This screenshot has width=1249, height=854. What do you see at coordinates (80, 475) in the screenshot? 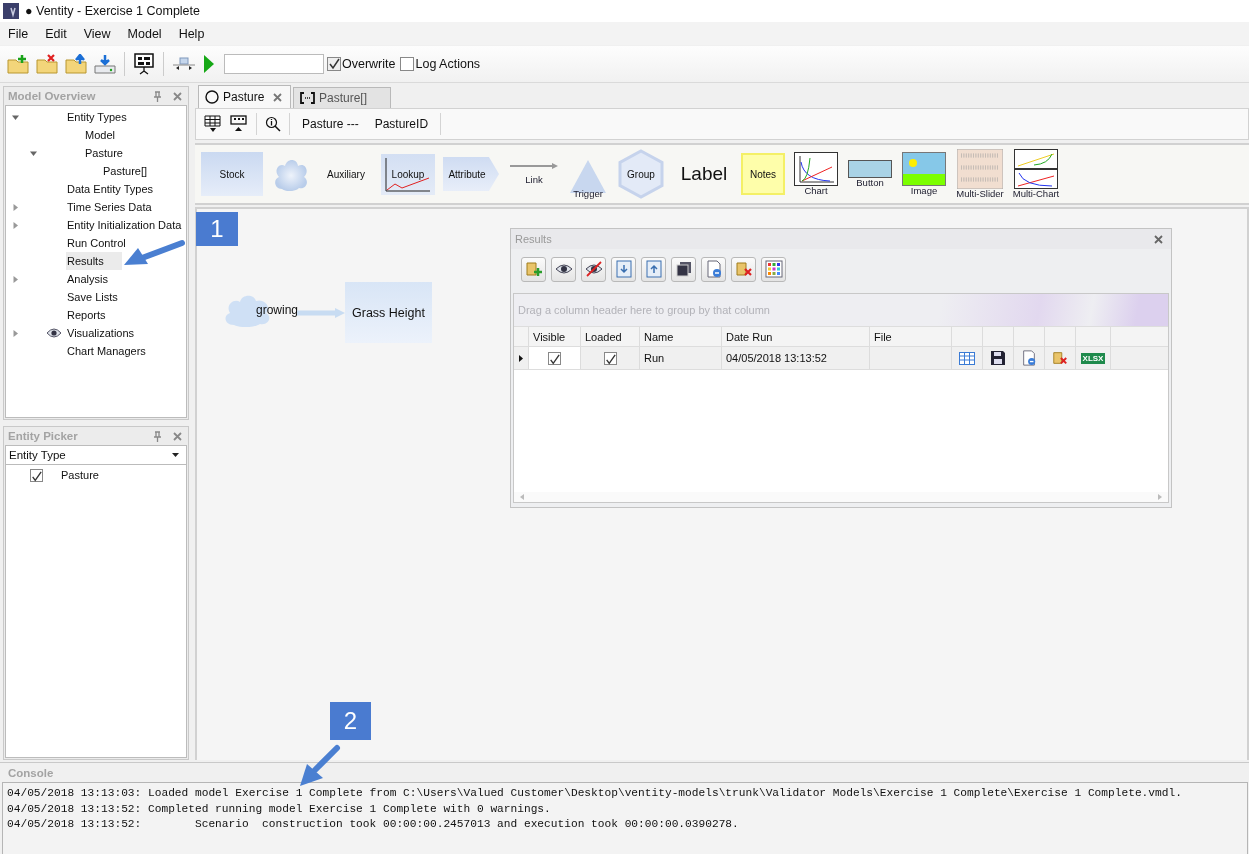
I see `entity-name: Pasture` at bounding box center [80, 475].